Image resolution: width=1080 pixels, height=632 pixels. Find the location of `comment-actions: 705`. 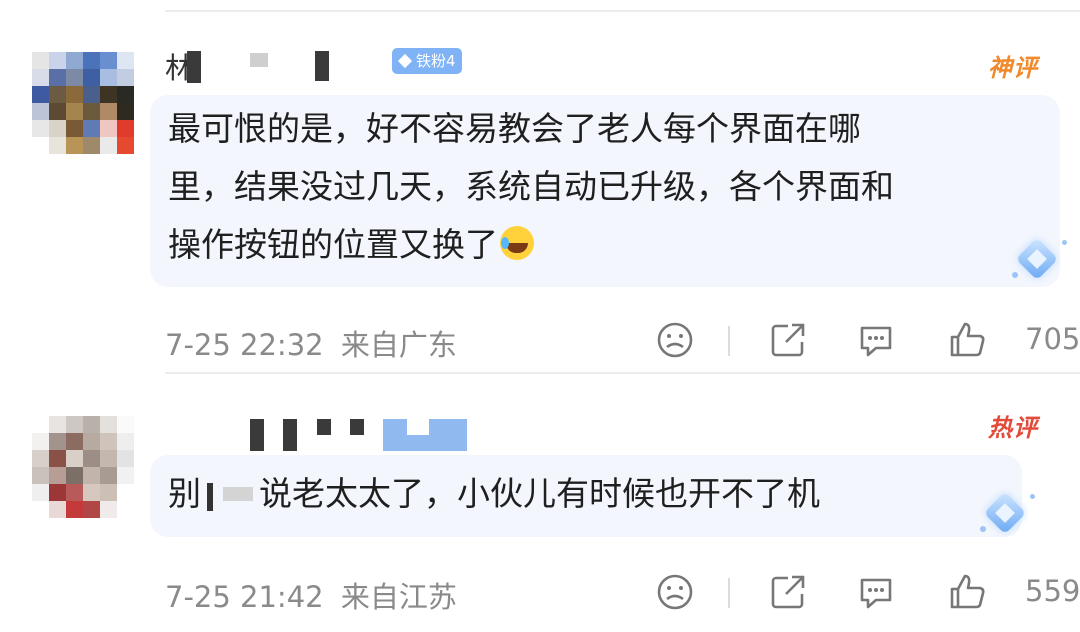

comment-actions: 705 is located at coordinates (860, 342).